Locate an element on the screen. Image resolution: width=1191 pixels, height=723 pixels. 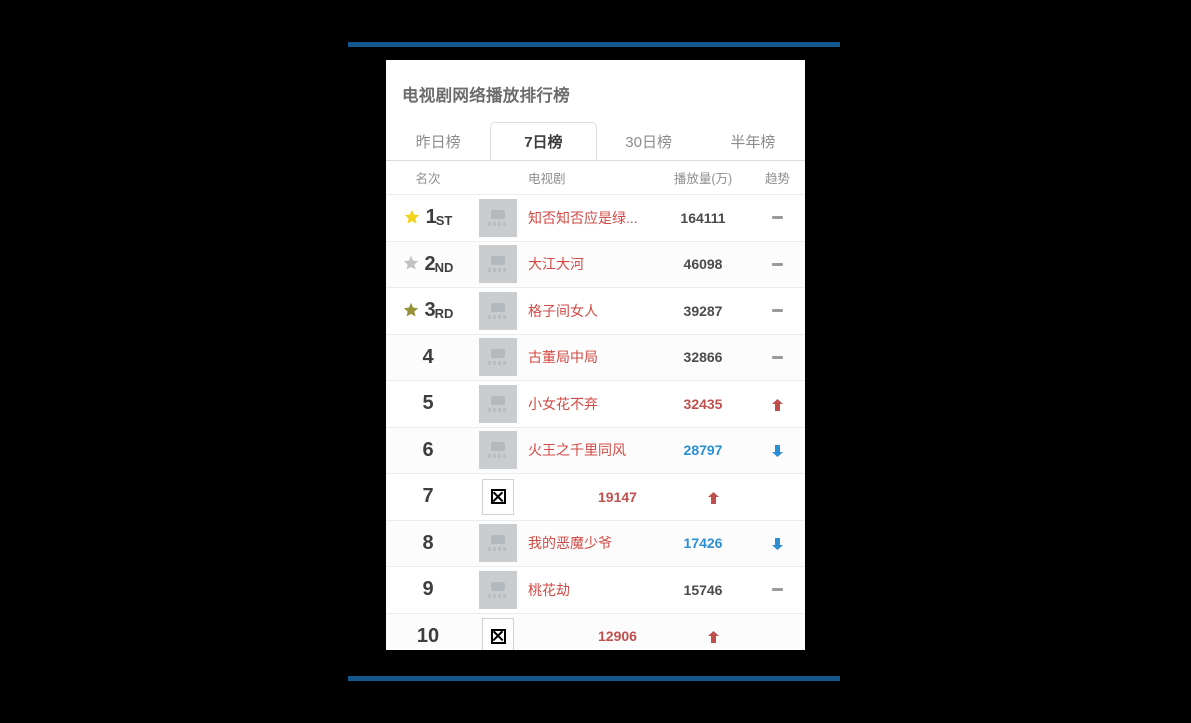
rank-number: 6 is located at coordinates (428, 449).